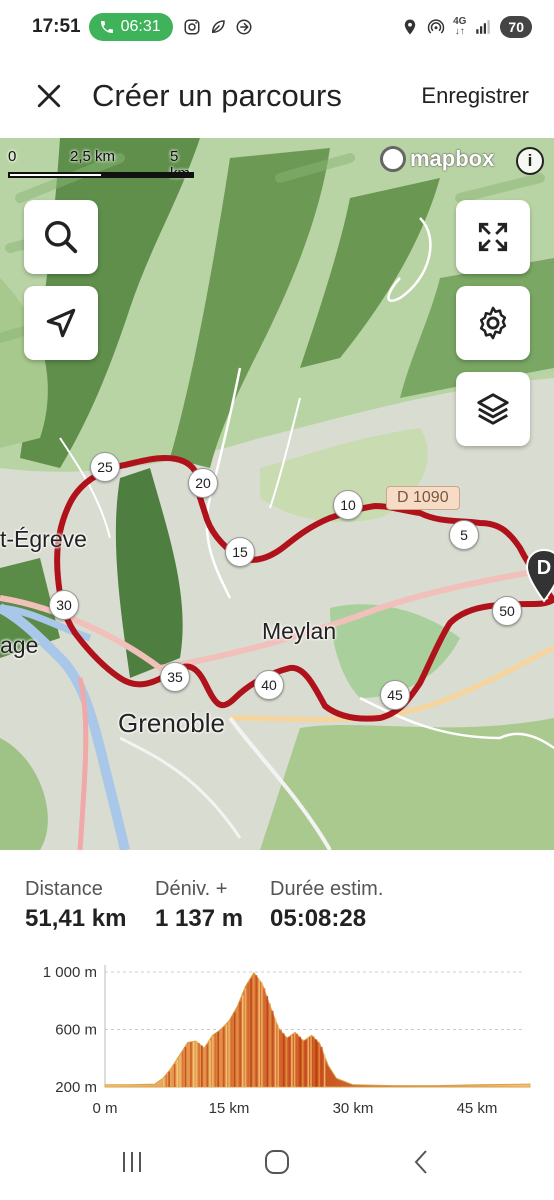 The image size is (554, 1200). Describe the element at coordinates (460, 26) in the screenshot. I see `network-type: 4G ↓↑` at that location.